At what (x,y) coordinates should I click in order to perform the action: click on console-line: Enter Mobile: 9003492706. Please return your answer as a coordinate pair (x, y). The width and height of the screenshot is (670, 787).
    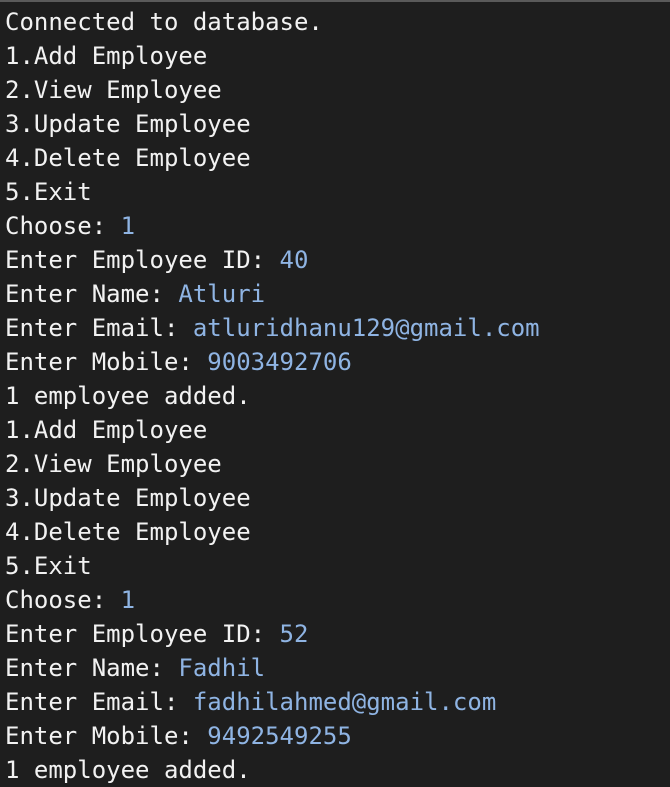
    Looking at the image, I should click on (272, 362).